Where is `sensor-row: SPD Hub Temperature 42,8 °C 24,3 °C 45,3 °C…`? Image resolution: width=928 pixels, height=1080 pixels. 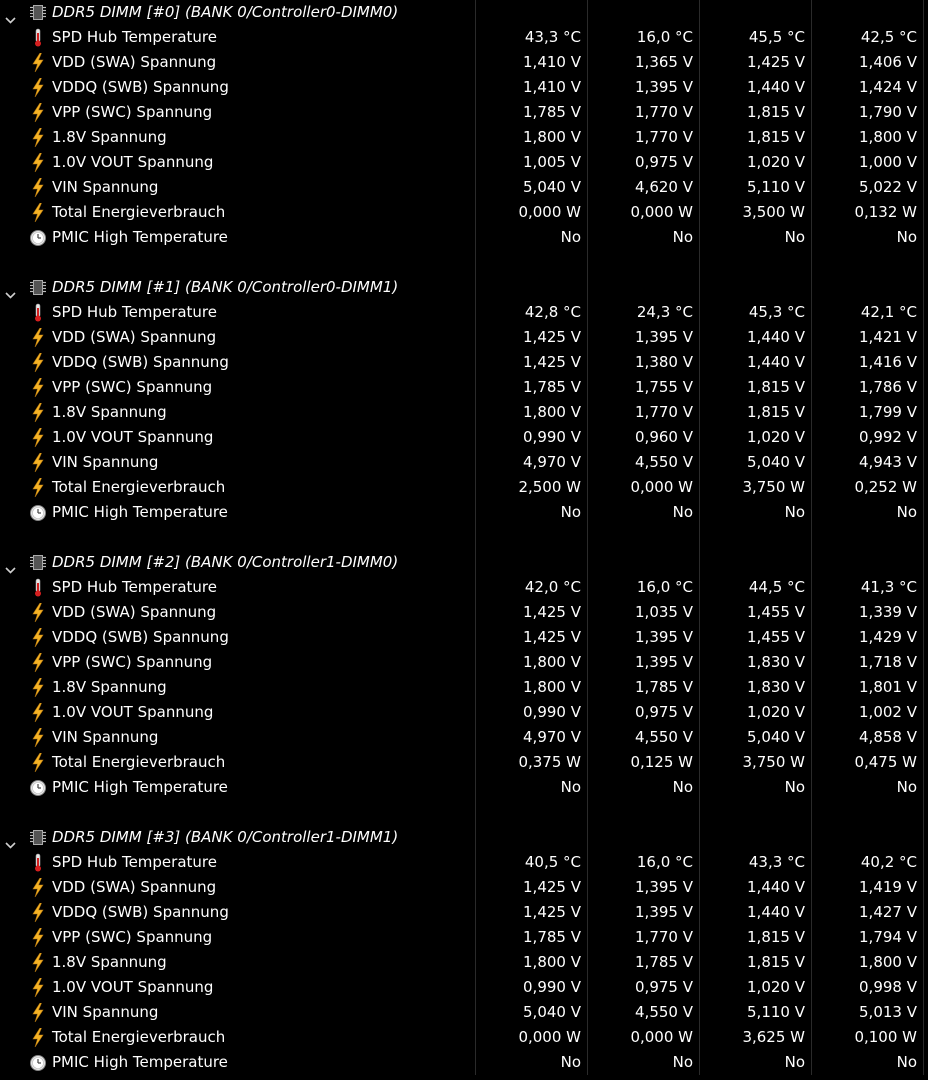
sensor-row: SPD Hub Temperature 42,8 °C 24,3 °C 45,3 °C… is located at coordinates (464, 312).